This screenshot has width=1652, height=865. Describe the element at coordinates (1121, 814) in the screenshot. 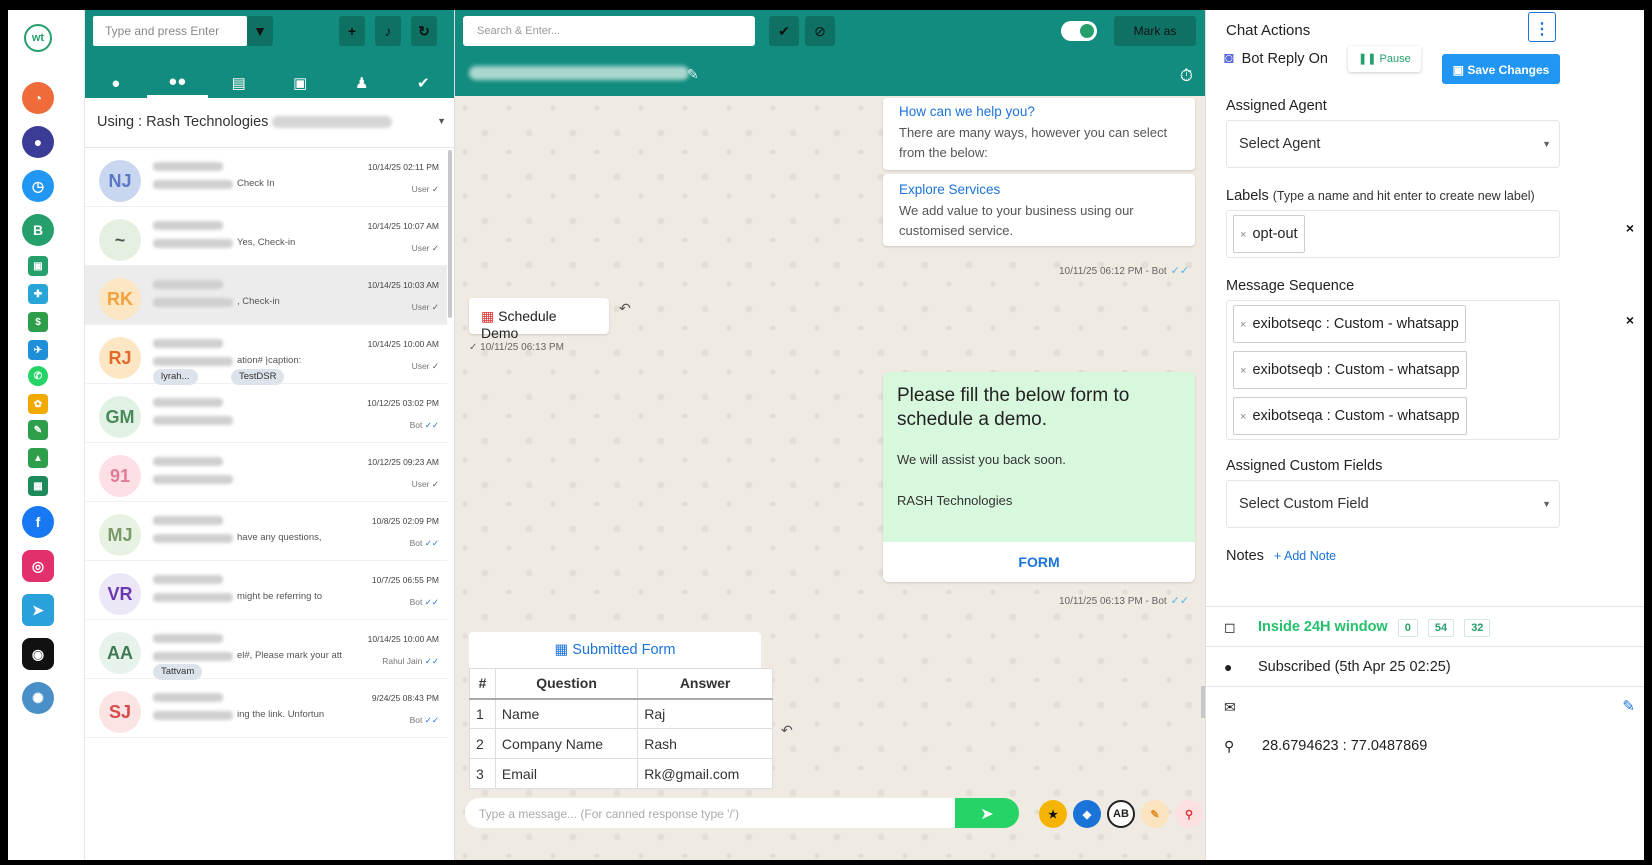

I see `ab-test-icon: AB` at that location.